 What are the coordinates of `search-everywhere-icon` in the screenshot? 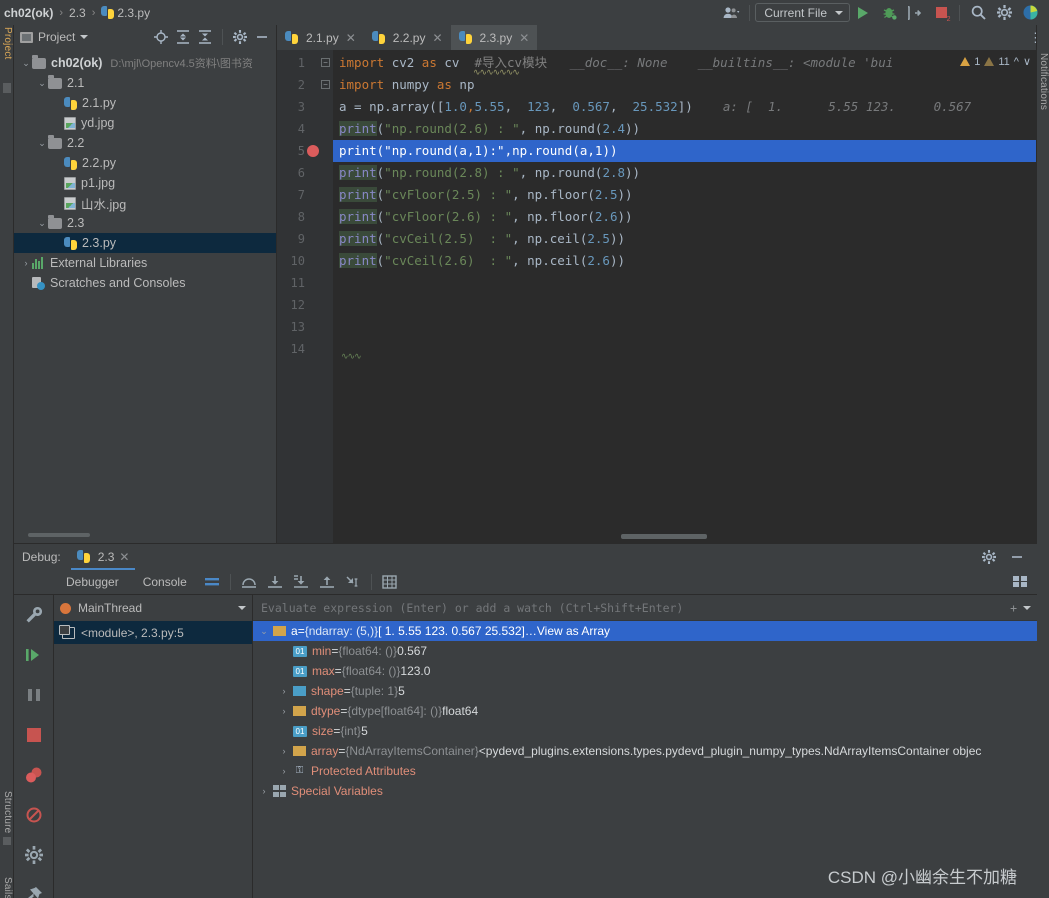 It's located at (978, 12).